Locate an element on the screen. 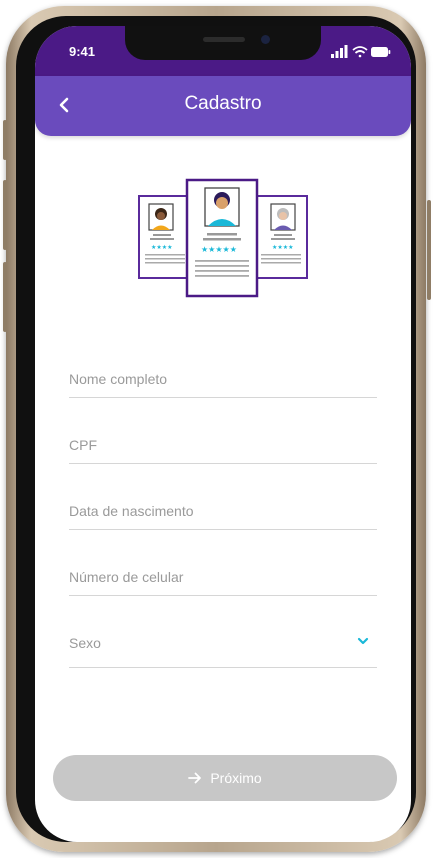 Image resolution: width=434 pixels, height=858 pixels. full-name-input is located at coordinates (223, 379).